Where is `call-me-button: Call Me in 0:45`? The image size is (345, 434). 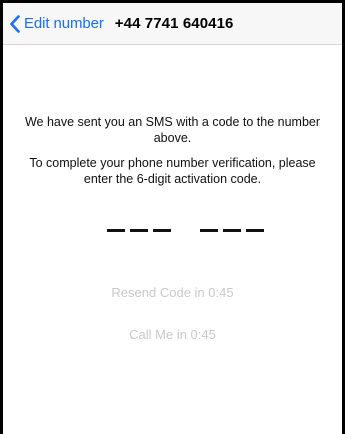
call-me-button: Call Me in 0:45 is located at coordinates (172, 334).